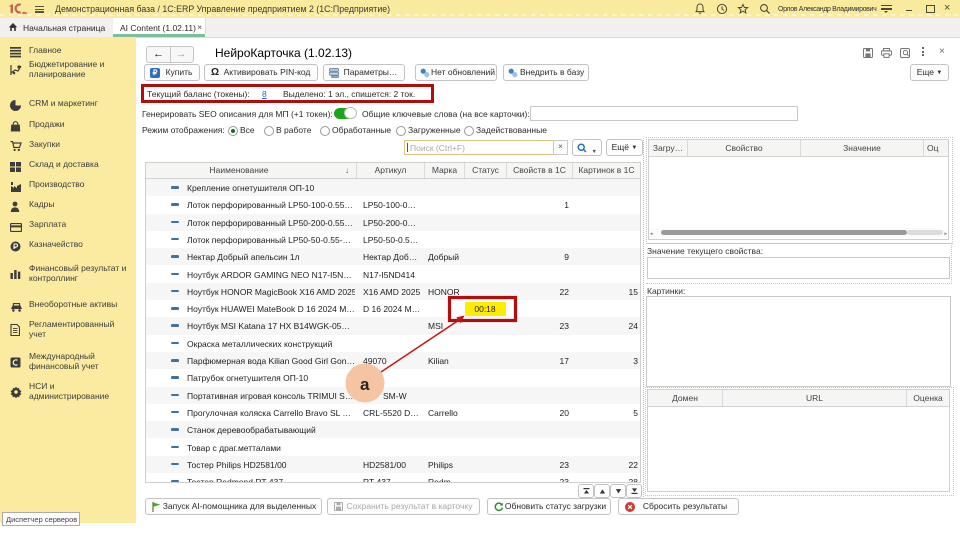 The image size is (960, 540). I want to click on svg-text: a, so click(365, 384).